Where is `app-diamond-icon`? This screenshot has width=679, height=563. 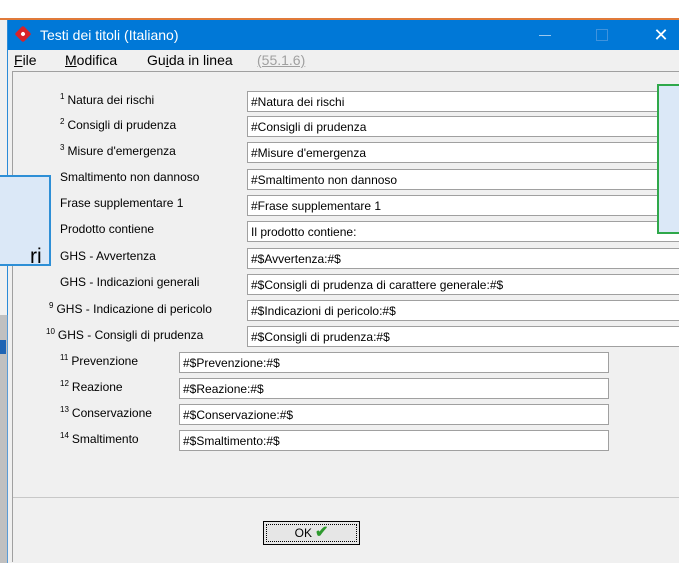 app-diamond-icon is located at coordinates (23, 34).